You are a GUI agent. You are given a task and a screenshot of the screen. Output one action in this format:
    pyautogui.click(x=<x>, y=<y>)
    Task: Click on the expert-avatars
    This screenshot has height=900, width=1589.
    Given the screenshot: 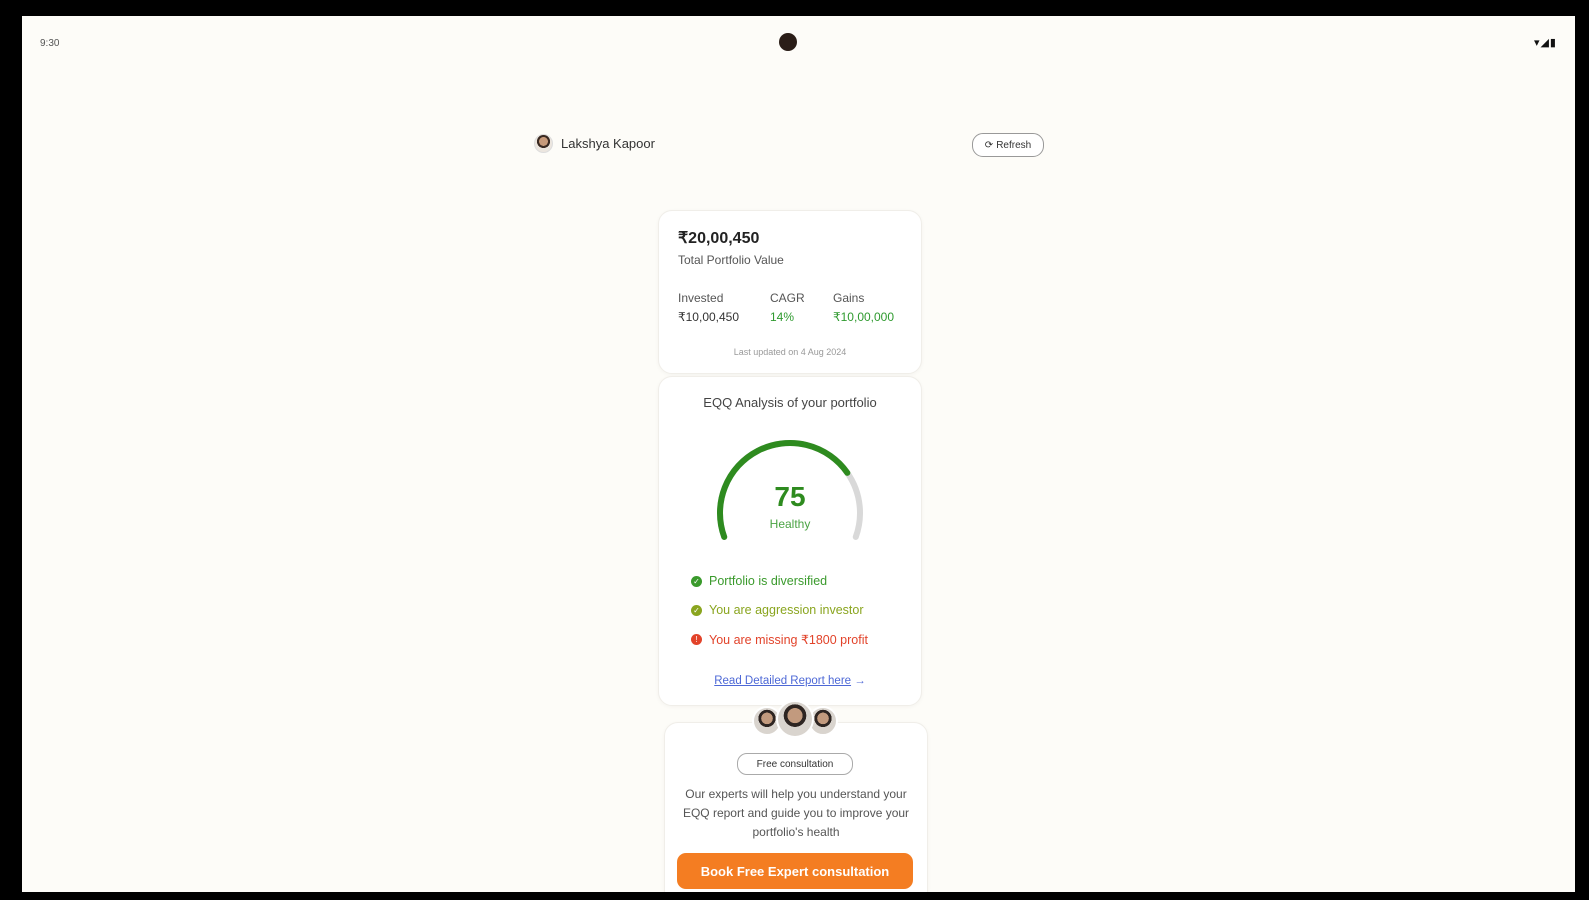 What is the action you would take?
    pyautogui.click(x=795, y=721)
    